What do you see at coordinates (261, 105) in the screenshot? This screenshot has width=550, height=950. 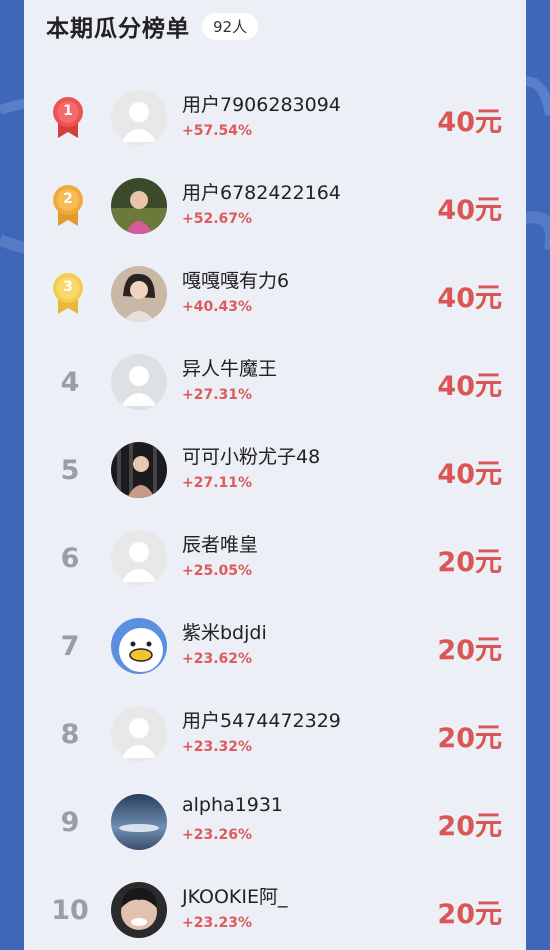 I see `user-name: 用户7906283094` at bounding box center [261, 105].